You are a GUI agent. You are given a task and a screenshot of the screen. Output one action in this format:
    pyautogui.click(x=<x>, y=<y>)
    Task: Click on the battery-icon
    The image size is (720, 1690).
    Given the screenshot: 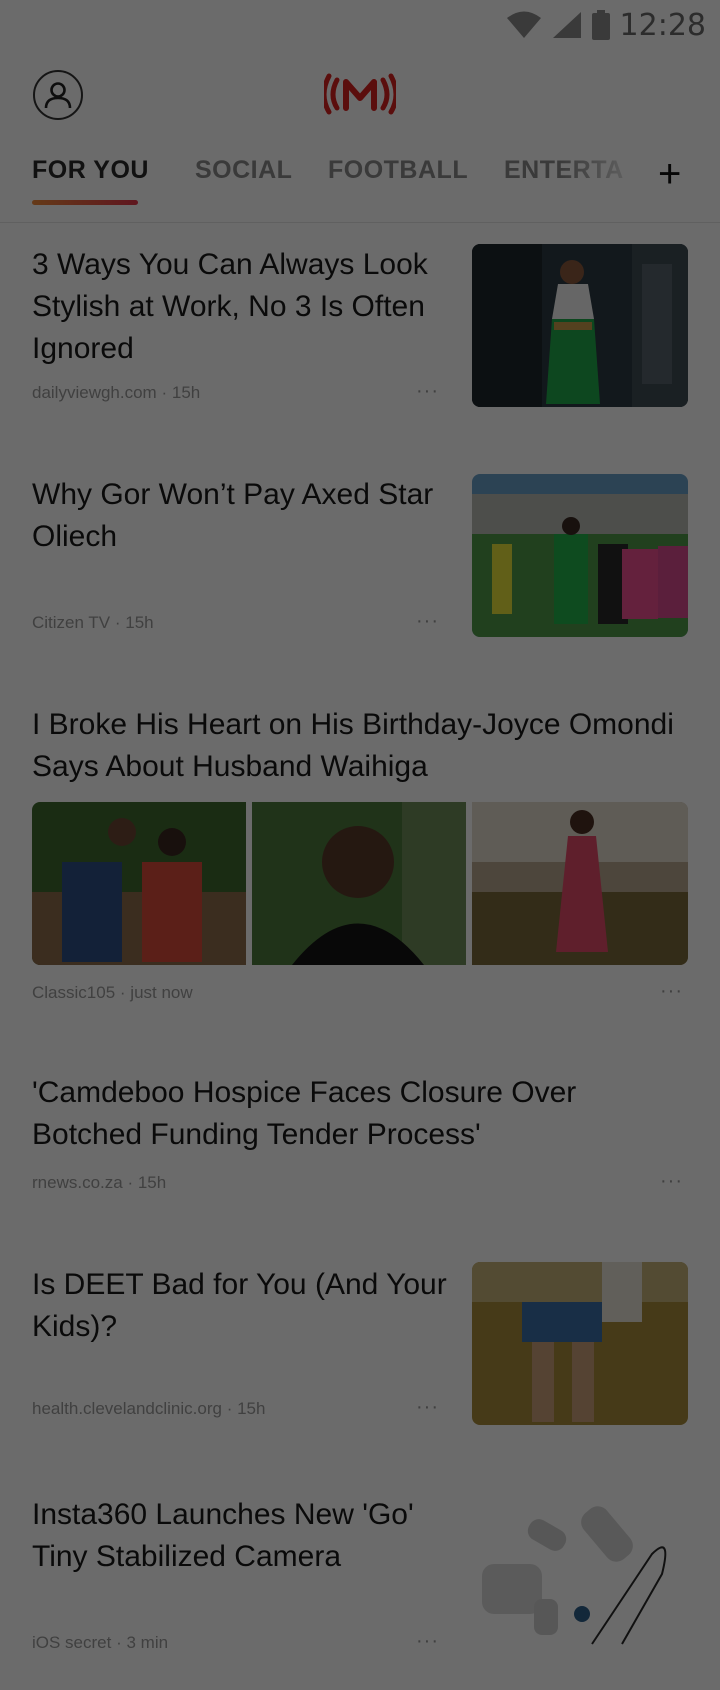 What is the action you would take?
    pyautogui.click(x=600, y=25)
    